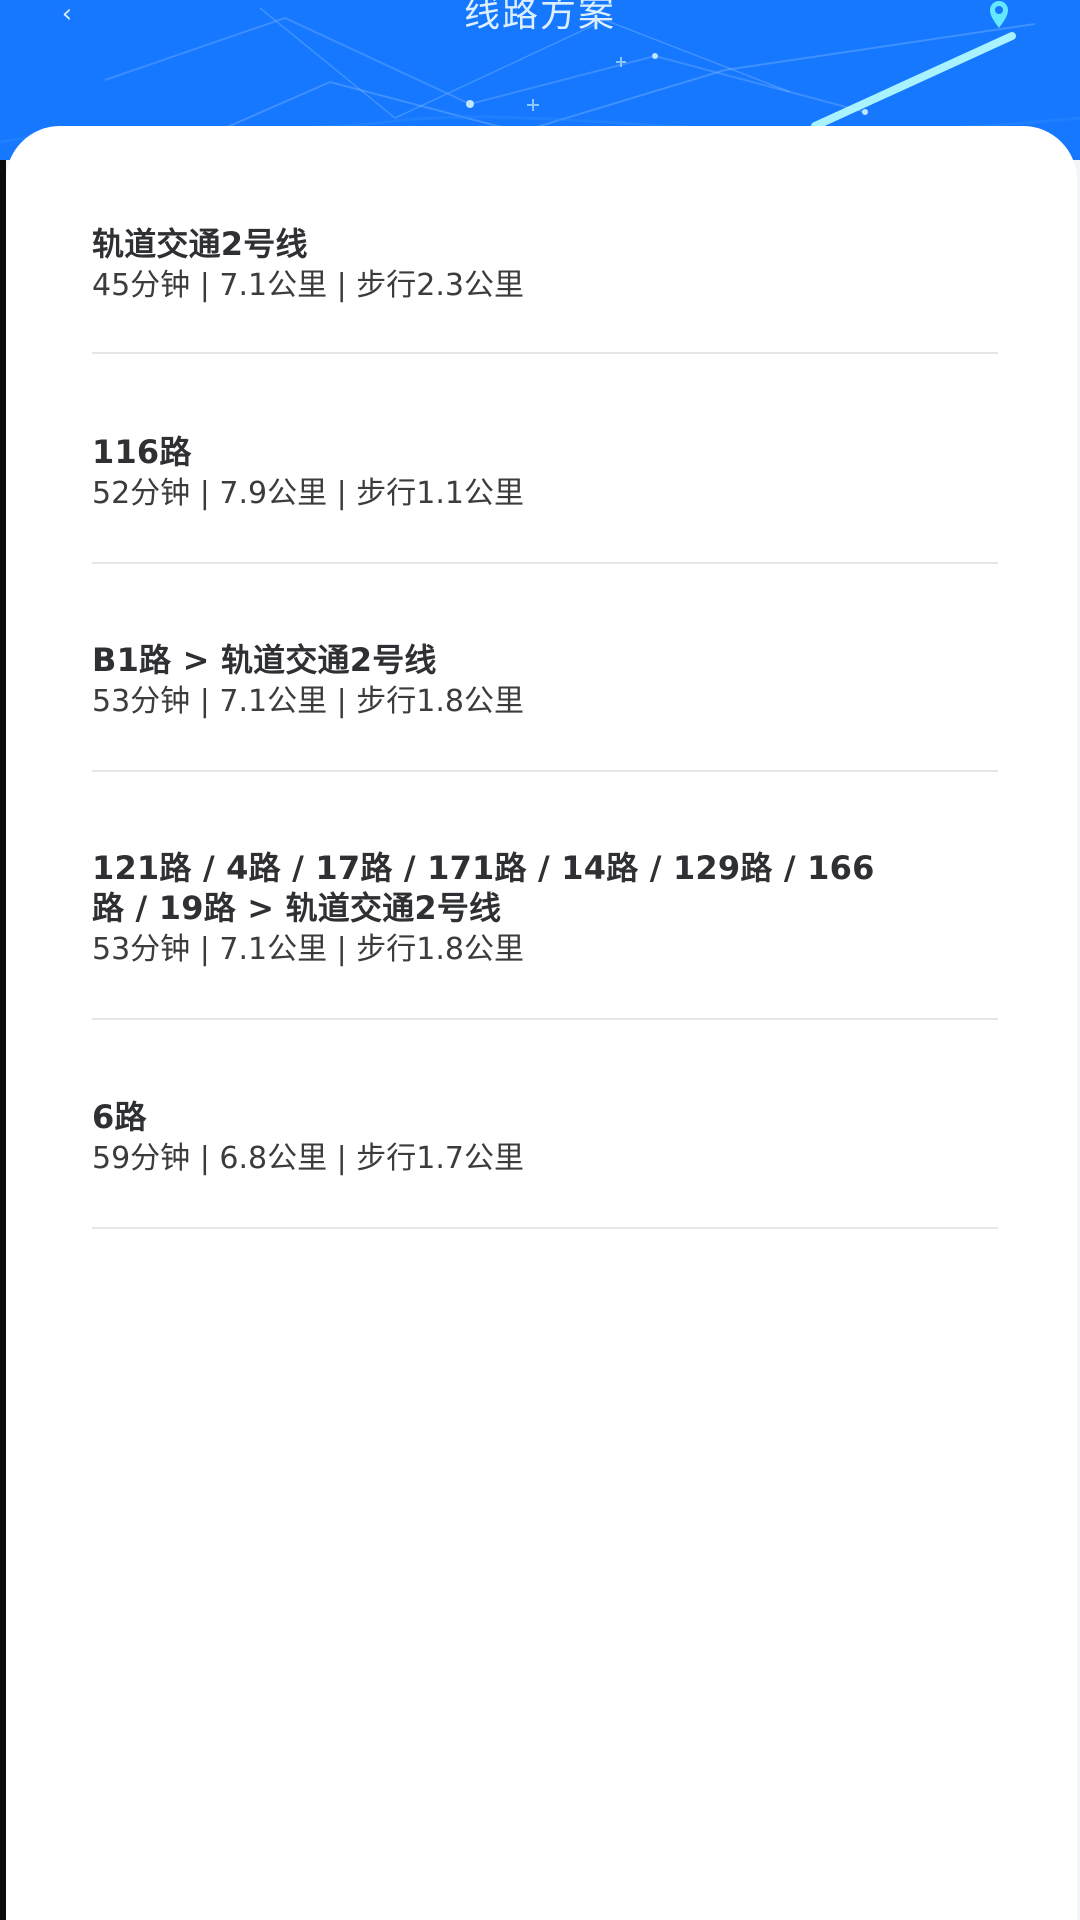  Describe the element at coordinates (308, 1158) in the screenshot. I see `route-summary: 59分钟 | 6.8公里 | 步行1.7公里` at that location.